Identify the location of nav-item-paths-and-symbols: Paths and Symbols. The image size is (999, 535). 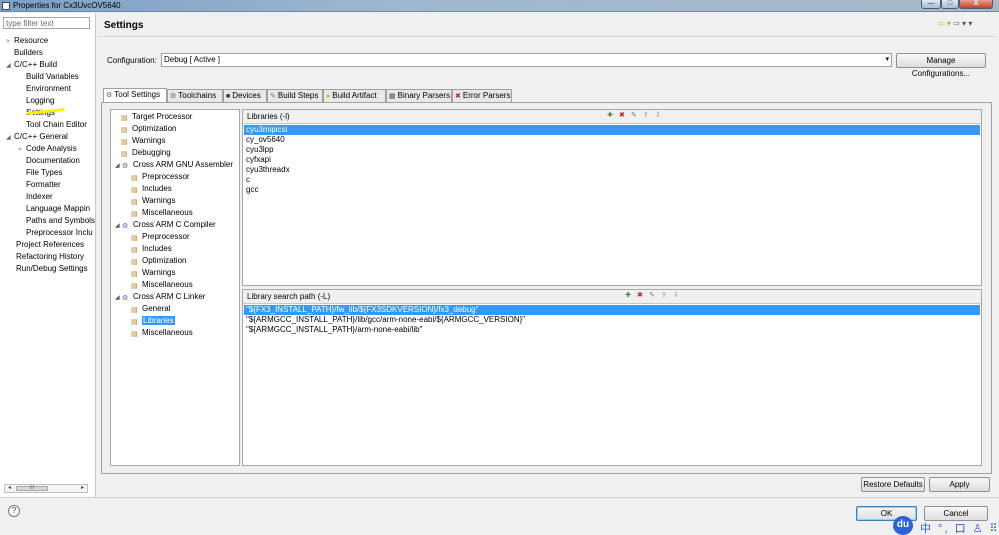
(60, 221).